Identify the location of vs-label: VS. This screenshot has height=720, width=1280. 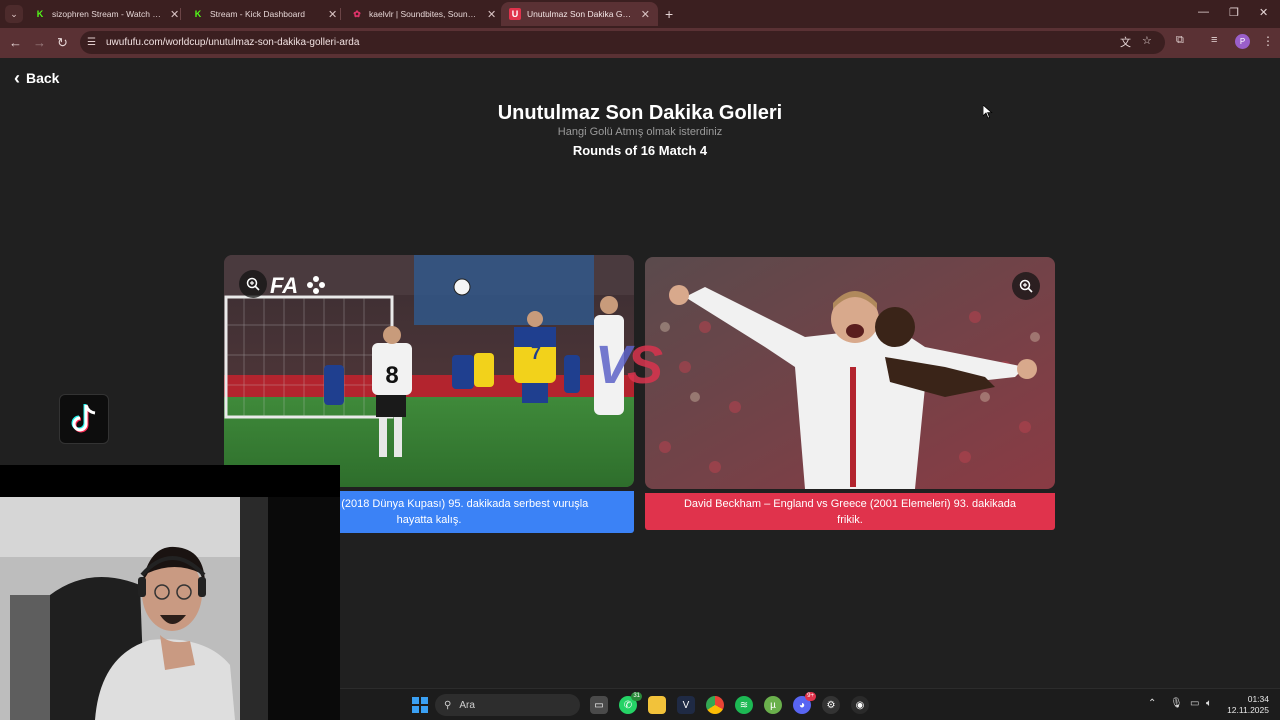
(629, 365).